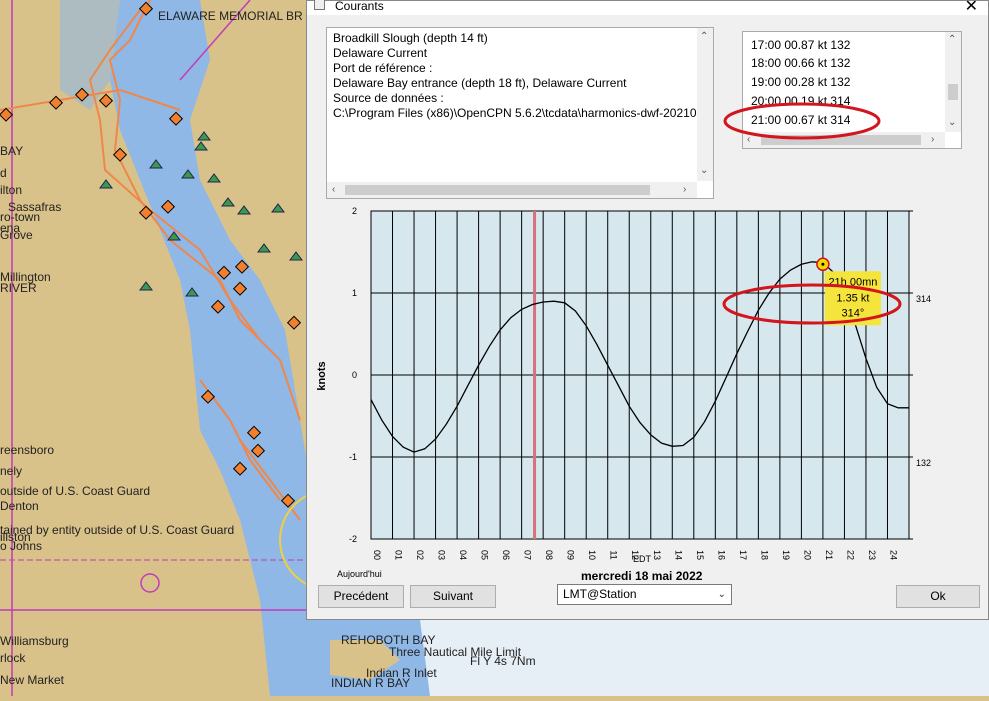 The image size is (989, 701). Describe the element at coordinates (700, 555) in the screenshot. I see `x-tick-label: 15` at that location.